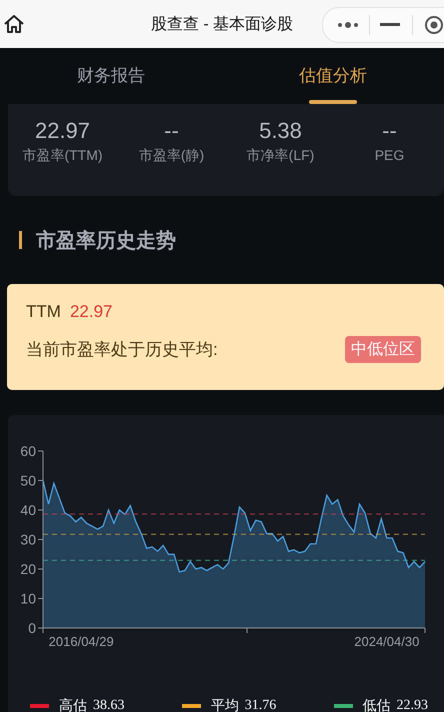 The image size is (444, 712). Describe the element at coordinates (224, 705) in the screenshot. I see `legend-label: 平均` at that location.